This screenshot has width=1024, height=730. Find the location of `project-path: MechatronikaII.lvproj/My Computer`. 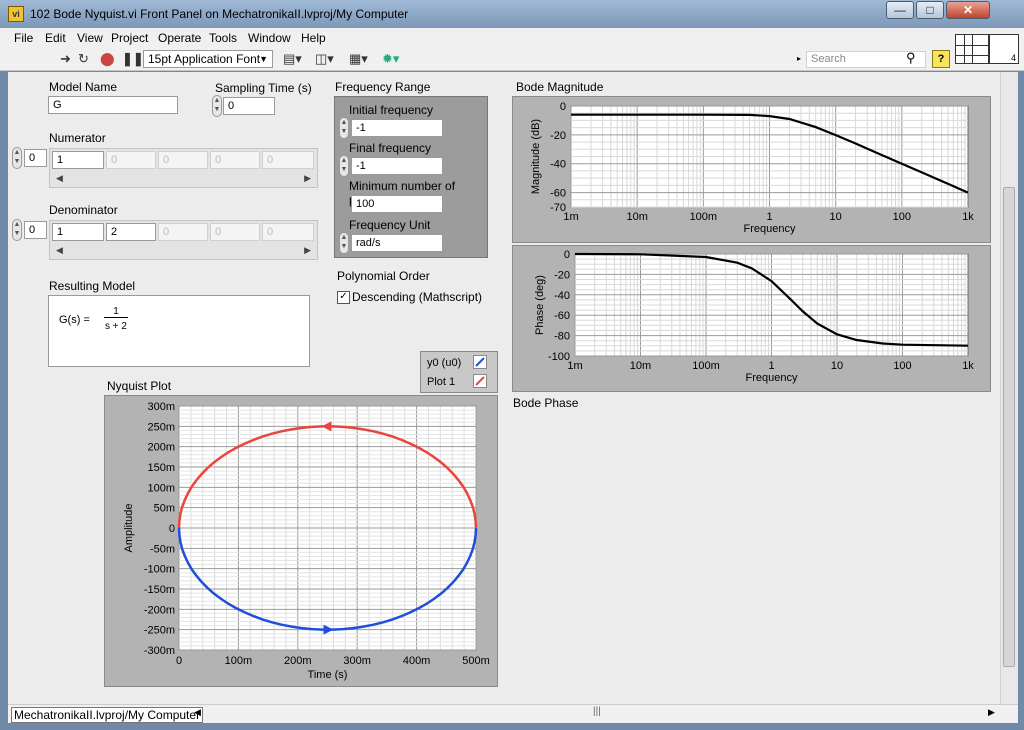

project-path: MechatronikaII.lvproj/My Computer is located at coordinates (107, 715).